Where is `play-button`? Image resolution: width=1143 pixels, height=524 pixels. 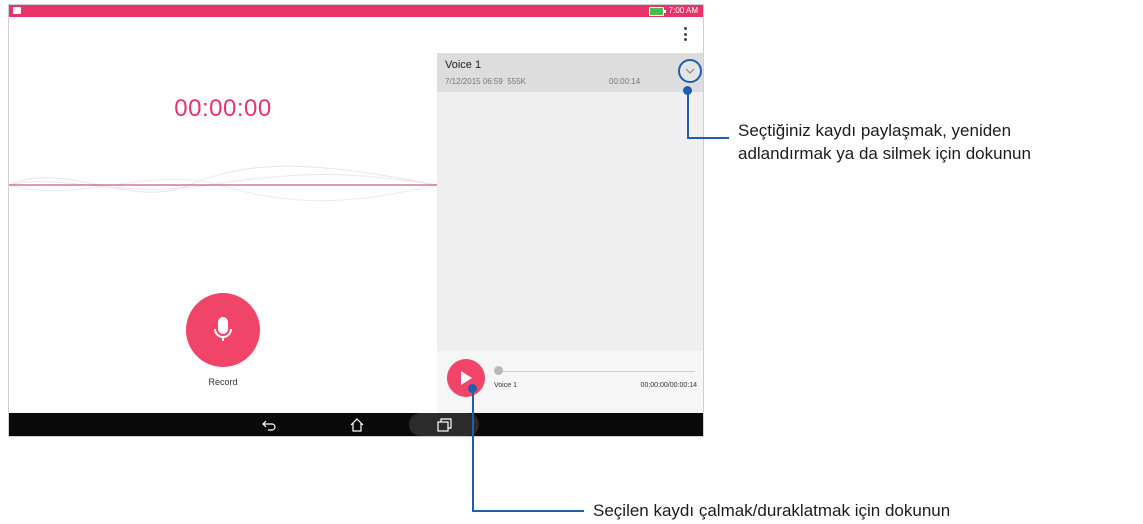
play-button is located at coordinates (466, 378).